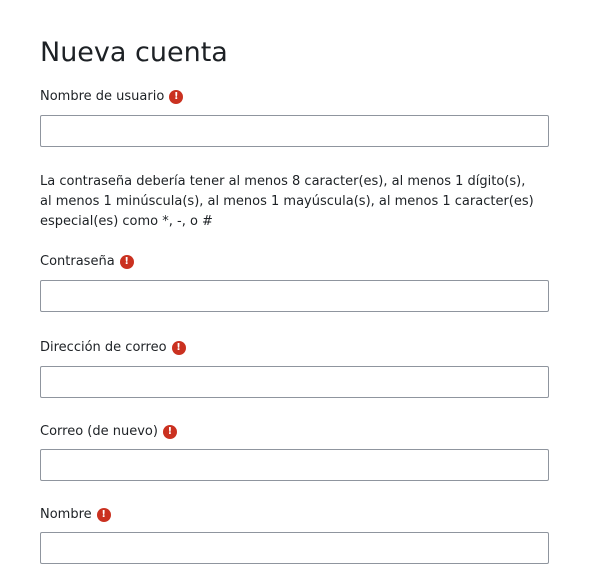 The height and width of the screenshot is (573, 592). I want to click on first-name-label: Nombre !, so click(75, 515).